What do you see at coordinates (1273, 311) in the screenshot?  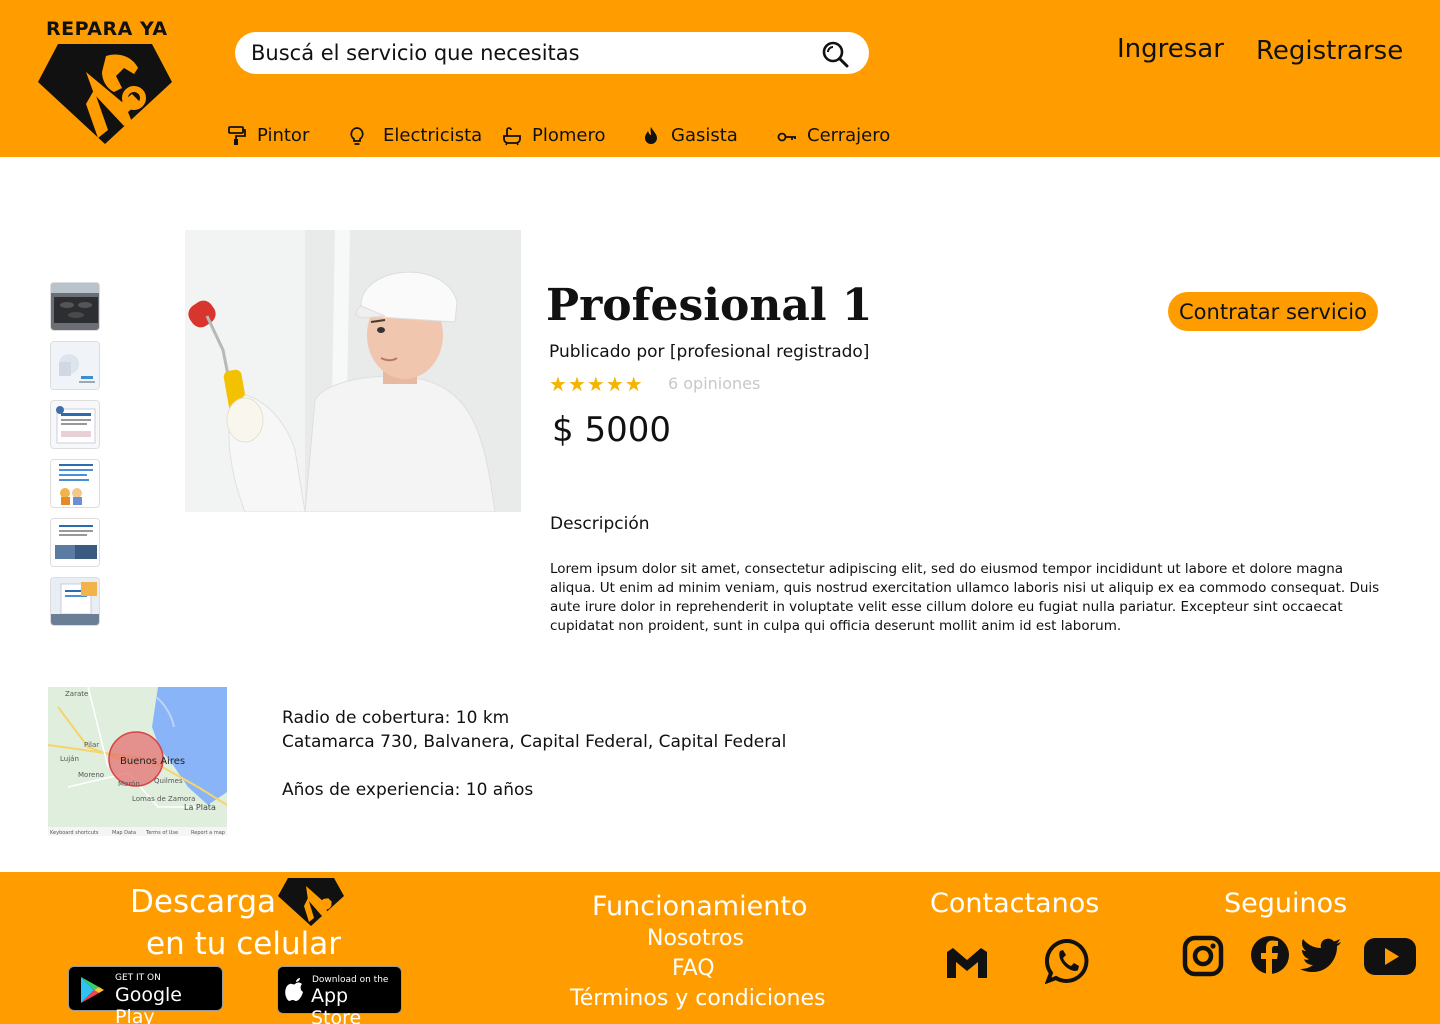 I see `hire-service-button: Contratar servicio` at bounding box center [1273, 311].